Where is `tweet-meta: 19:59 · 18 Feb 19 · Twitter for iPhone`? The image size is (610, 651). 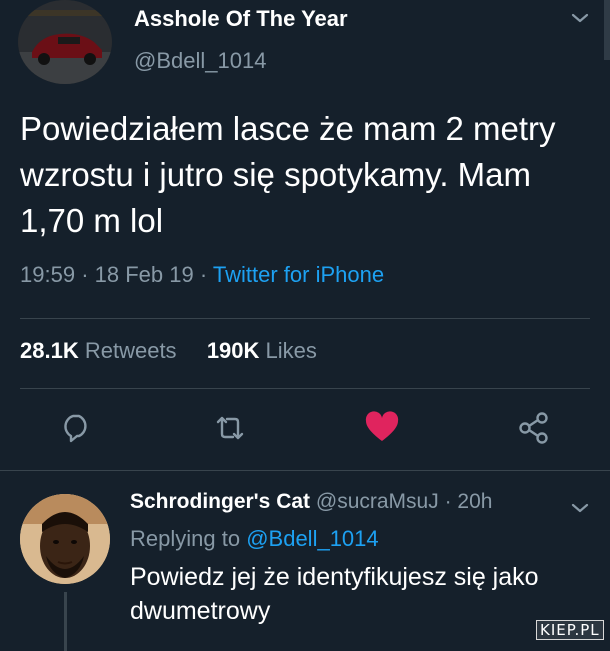 tweet-meta: 19:59 · 18 Feb 19 · Twitter for iPhone is located at coordinates (202, 275).